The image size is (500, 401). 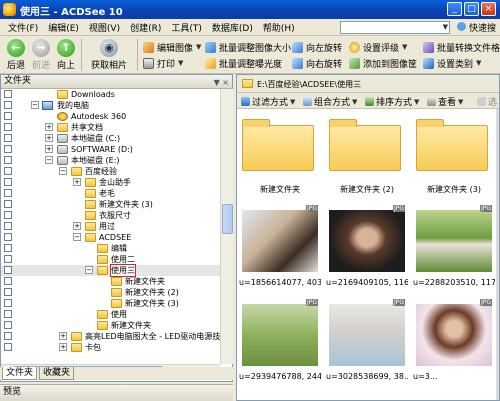 What do you see at coordinates (110, 347) in the screenshot?
I see `tree-item-kabao: + 卡包` at bounding box center [110, 347].